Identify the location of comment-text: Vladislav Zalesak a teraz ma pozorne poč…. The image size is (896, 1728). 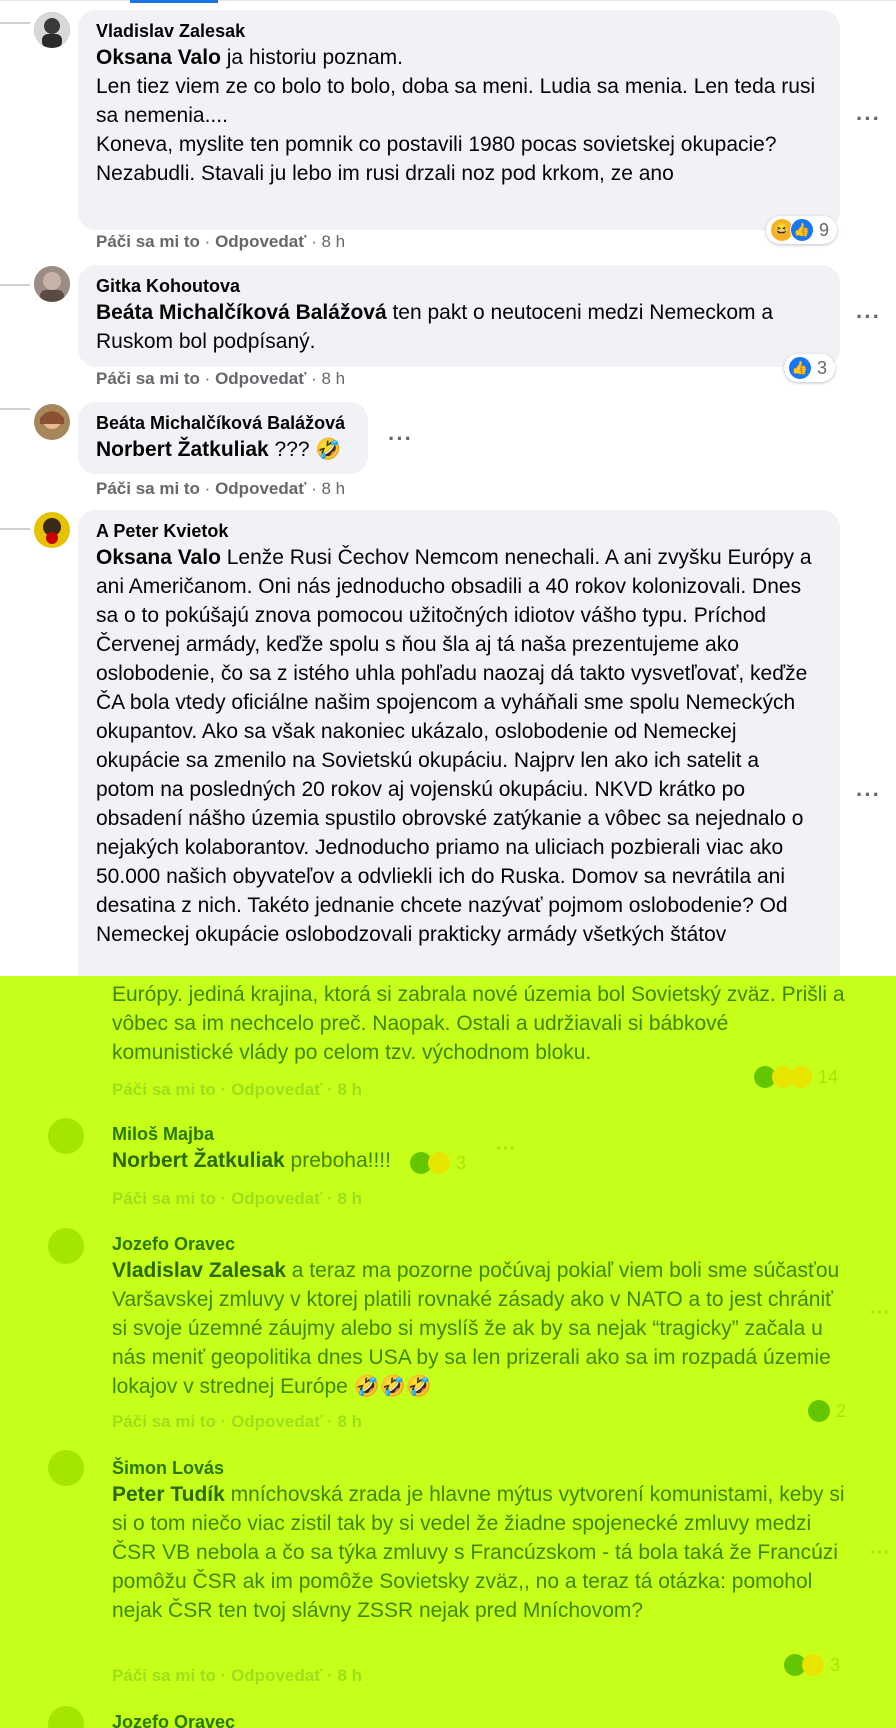
(482, 1328).